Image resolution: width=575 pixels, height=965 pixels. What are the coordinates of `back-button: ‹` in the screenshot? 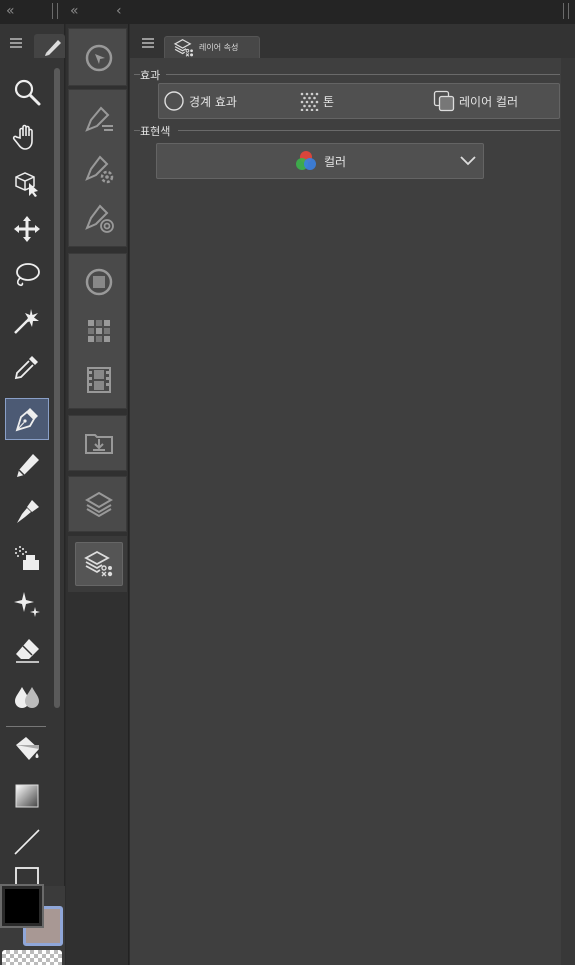 It's located at (119, 11).